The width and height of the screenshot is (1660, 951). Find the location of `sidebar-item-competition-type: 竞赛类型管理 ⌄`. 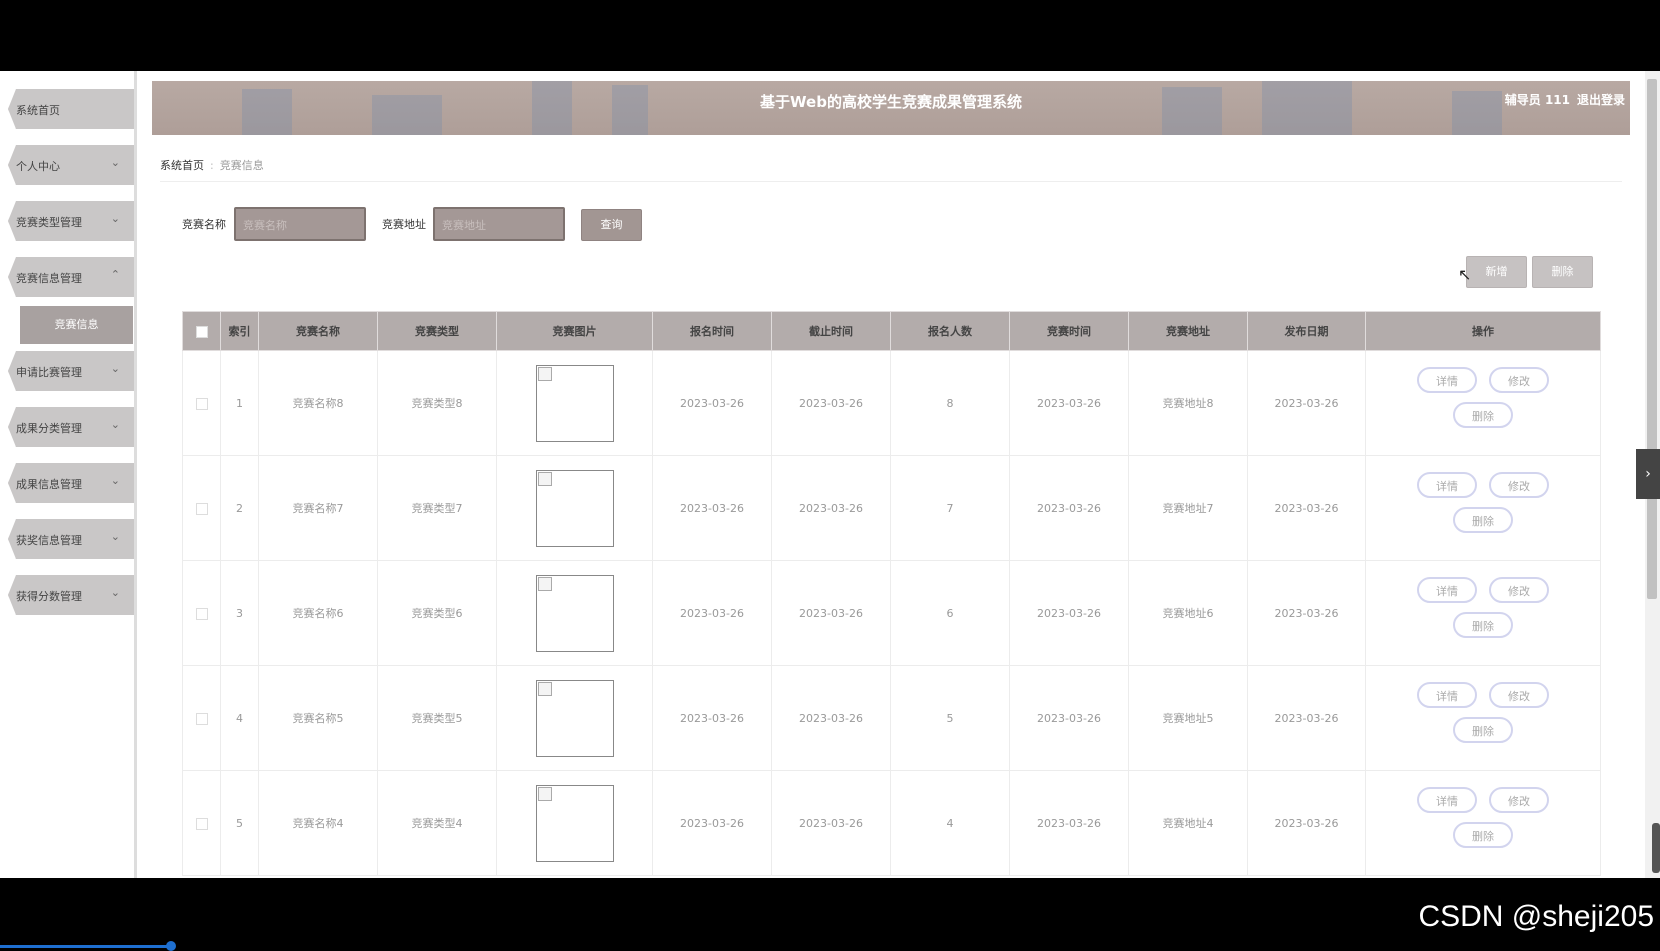

sidebar-item-competition-type: 竞赛类型管理 ⌄ is located at coordinates (71, 221).